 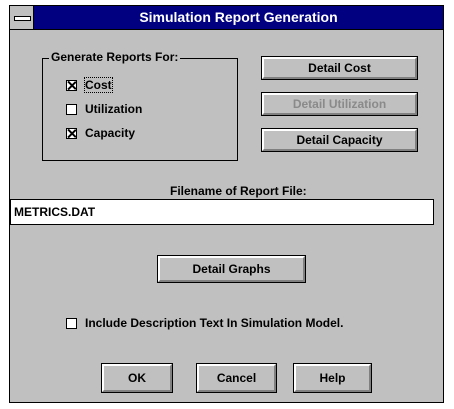 I want to click on capacity-checkbox: Capacity, so click(x=100, y=133).